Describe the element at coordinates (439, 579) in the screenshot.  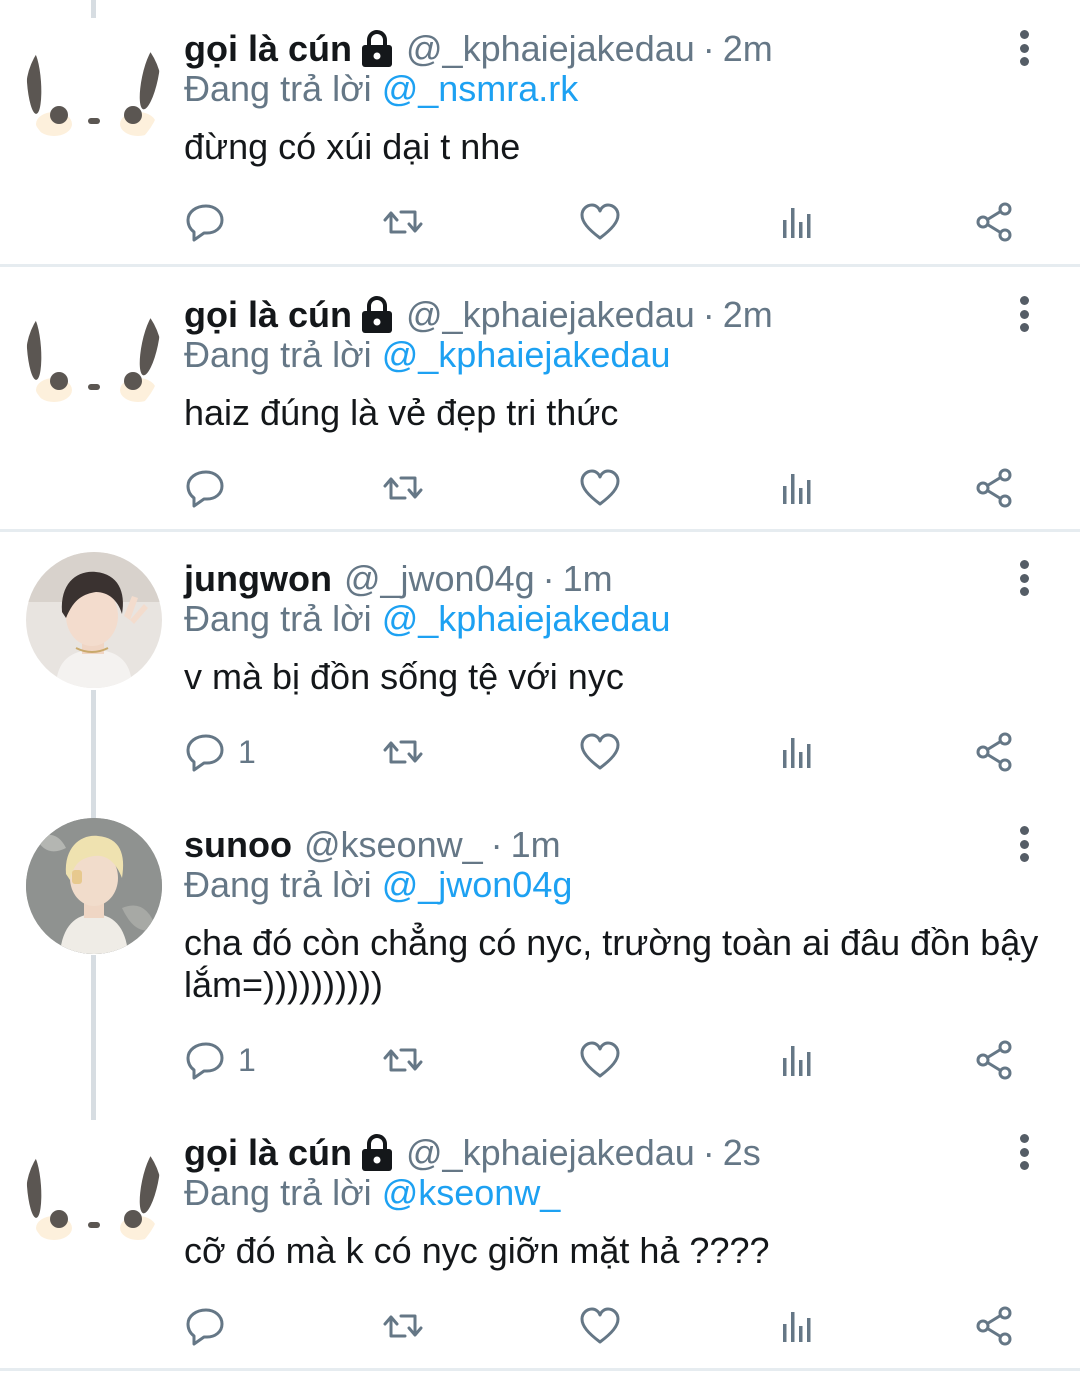
I see `user-handle: @_jwon04g` at that location.